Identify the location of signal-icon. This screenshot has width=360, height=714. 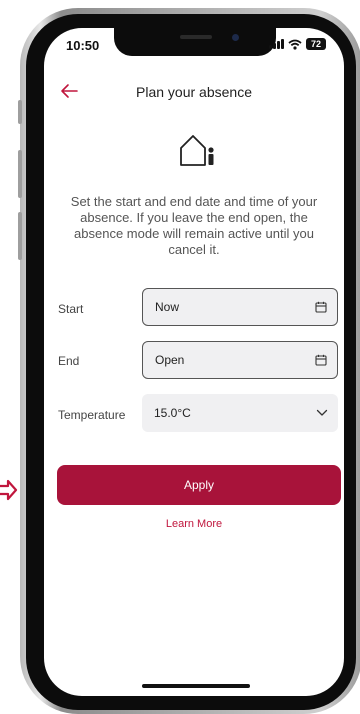
(276, 44).